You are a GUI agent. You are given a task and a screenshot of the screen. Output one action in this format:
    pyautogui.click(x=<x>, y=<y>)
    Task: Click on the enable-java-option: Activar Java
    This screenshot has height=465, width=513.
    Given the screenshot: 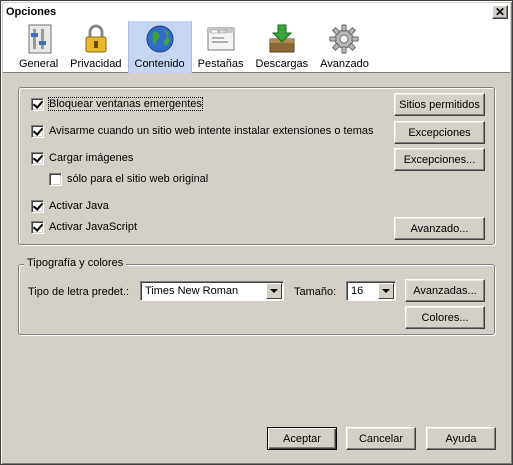 What is the action you would take?
    pyautogui.click(x=70, y=206)
    